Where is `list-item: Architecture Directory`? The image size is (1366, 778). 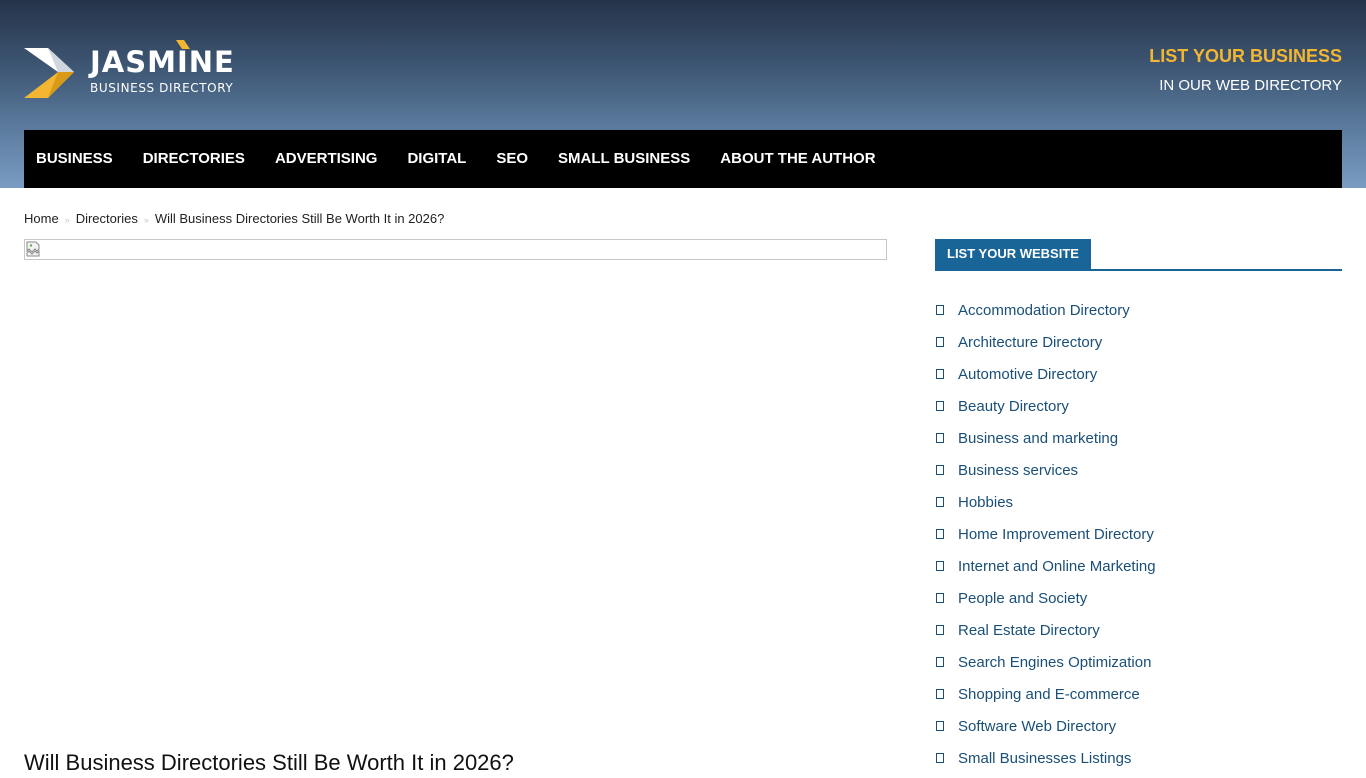
list-item: Architecture Directory is located at coordinates (1138, 342).